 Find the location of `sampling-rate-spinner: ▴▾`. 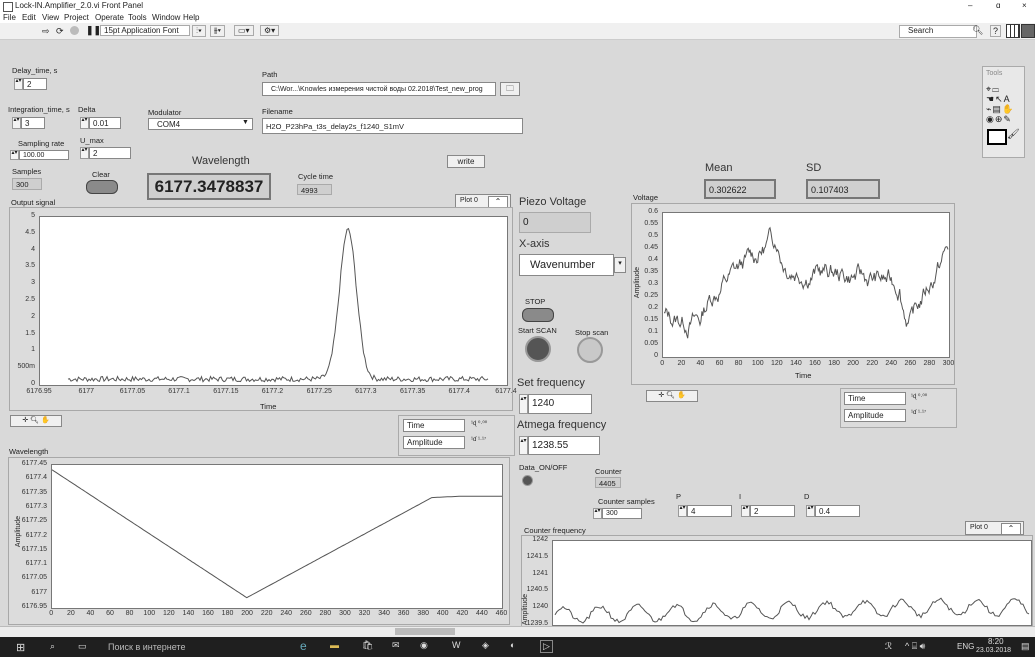

sampling-rate-spinner: ▴▾ is located at coordinates (14, 155).